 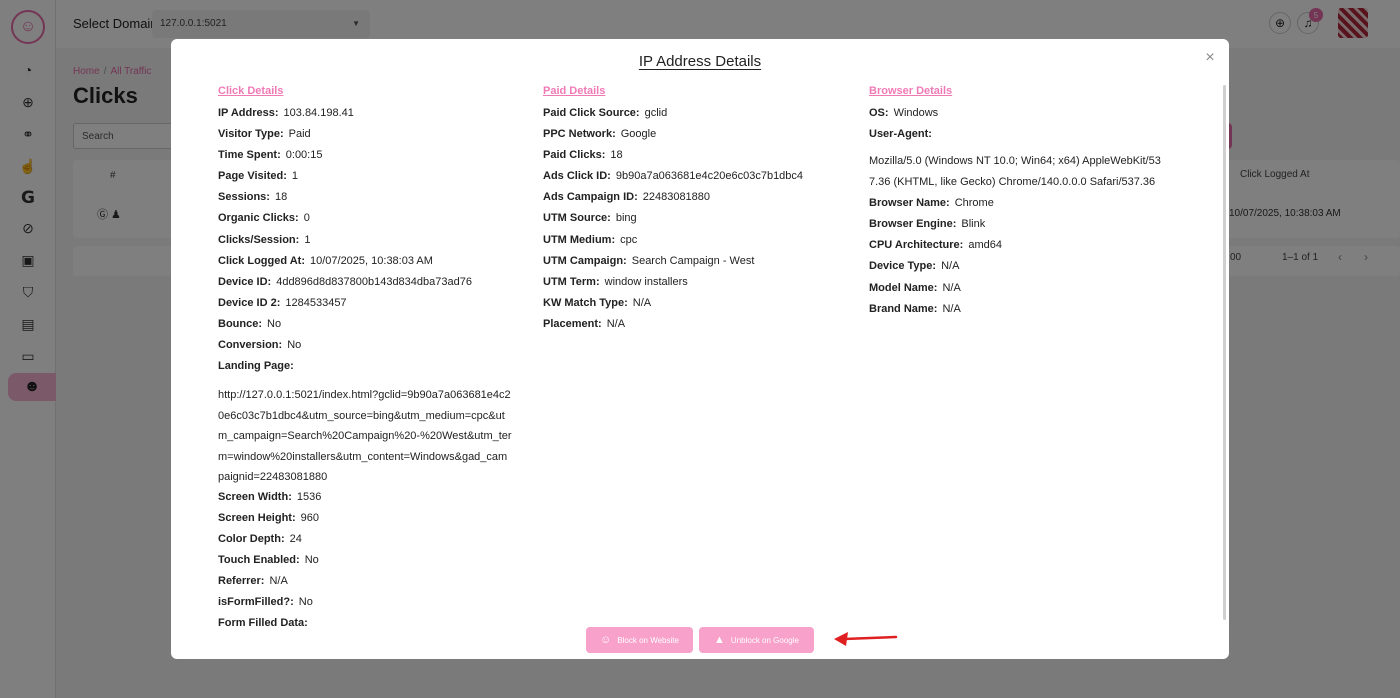 What do you see at coordinates (676, 197) in the screenshot?
I see `detail-value: 22483081880` at bounding box center [676, 197].